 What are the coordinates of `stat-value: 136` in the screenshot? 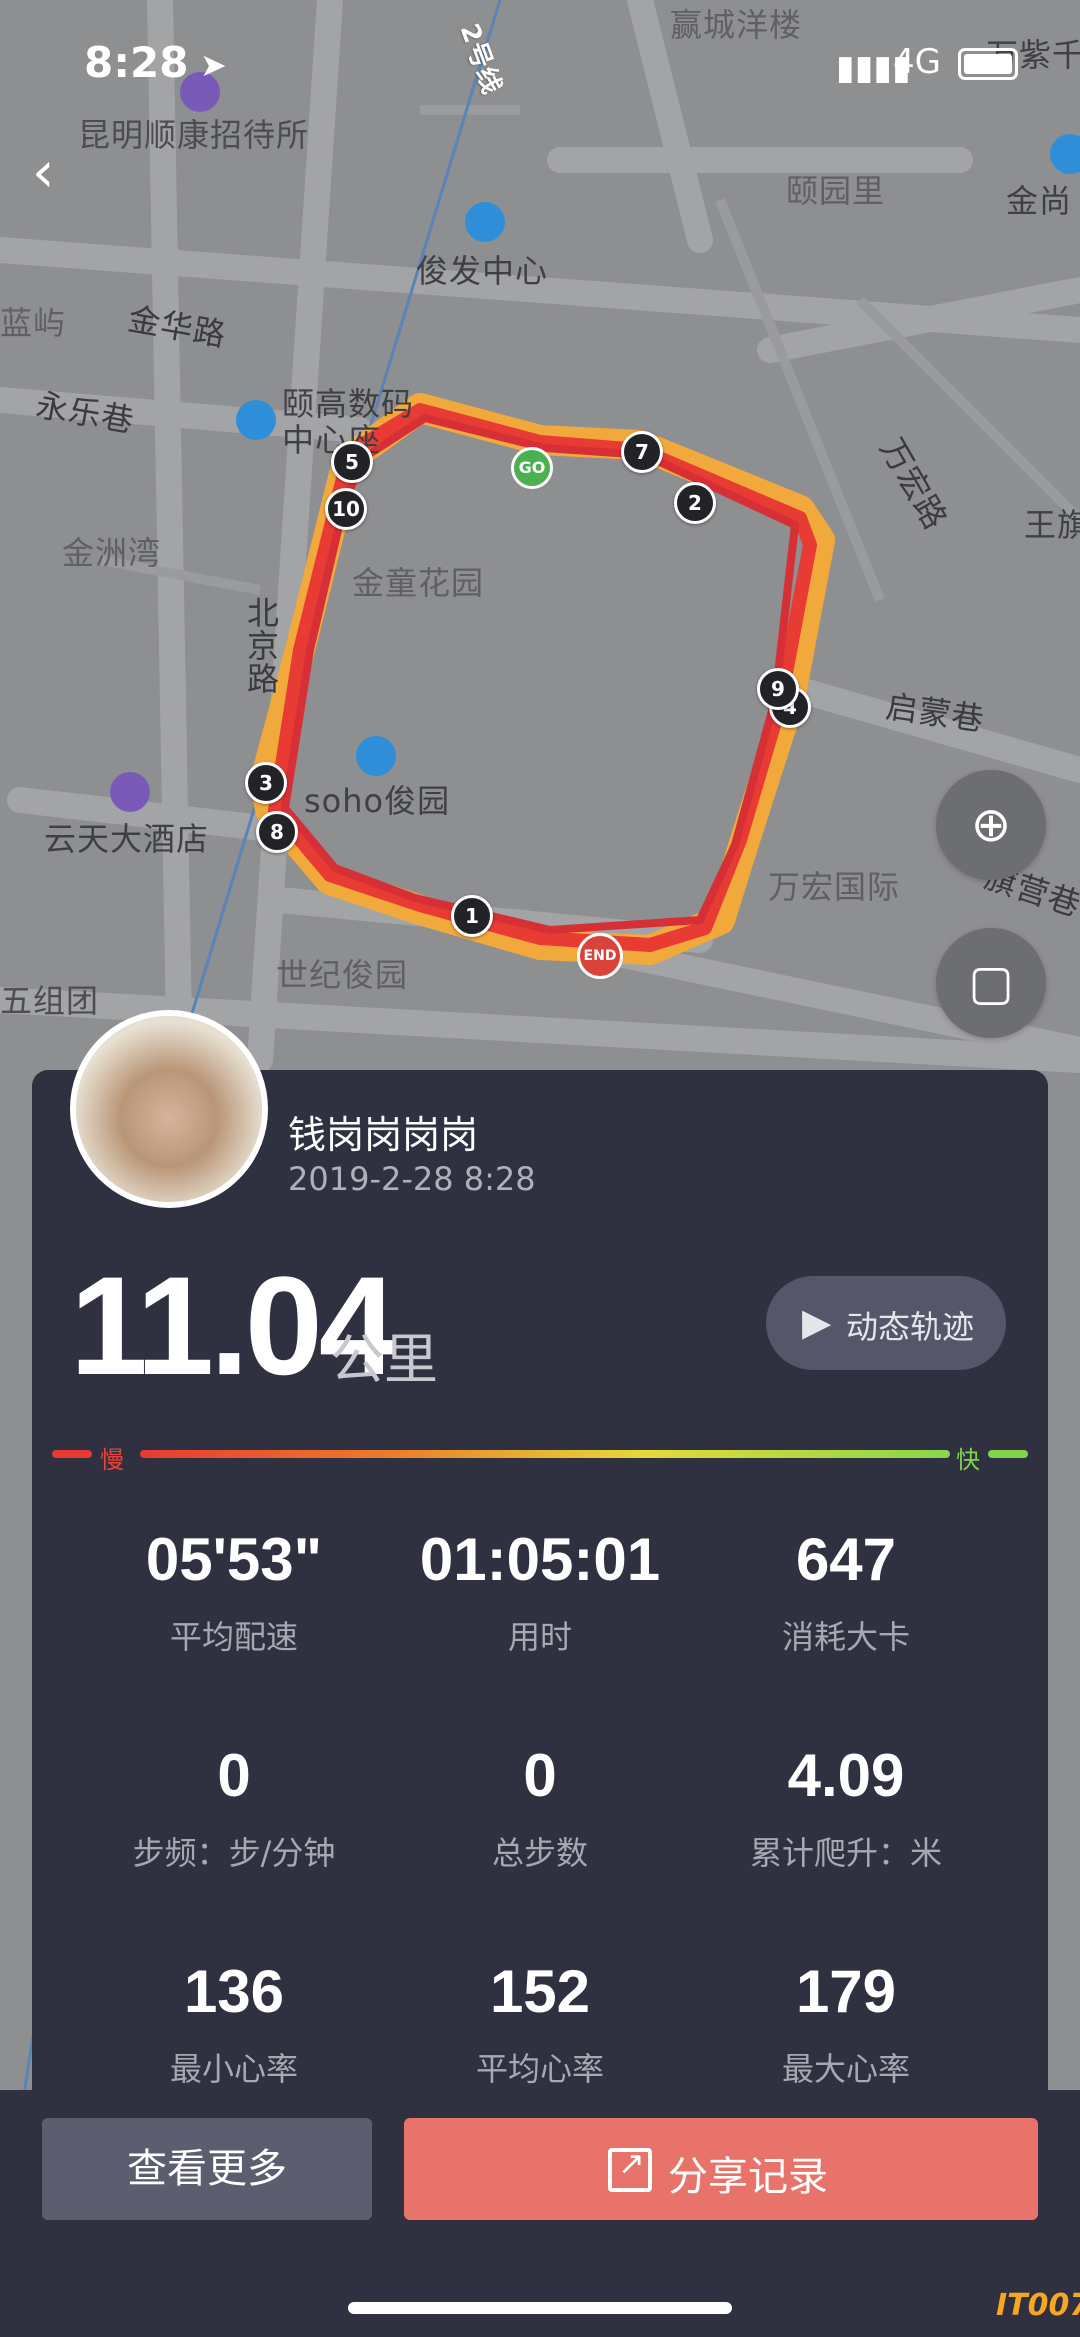 It's located at (234, 1991).